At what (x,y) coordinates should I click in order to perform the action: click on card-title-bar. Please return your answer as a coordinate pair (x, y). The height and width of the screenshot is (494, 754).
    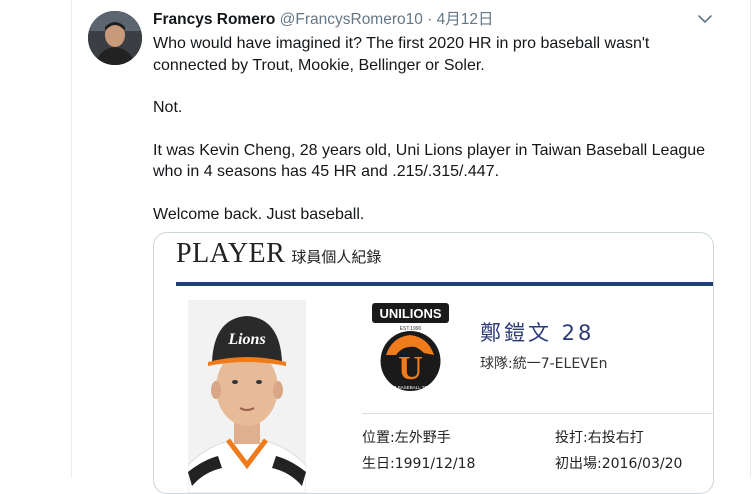
    Looking at the image, I should click on (444, 284).